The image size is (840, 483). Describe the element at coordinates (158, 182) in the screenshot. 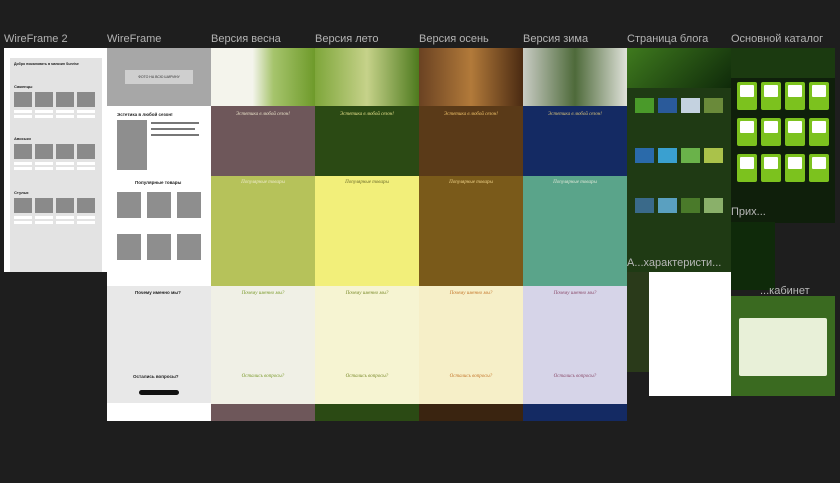

I see `wireframe-popular: Популярные товары` at that location.